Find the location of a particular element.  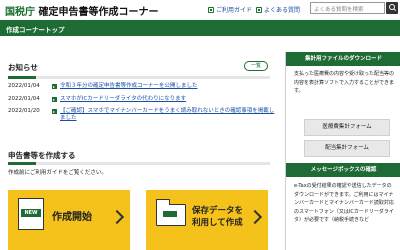

news-item: 2022/01/04 令和３年分の確定申告書等作成コーナーを公開しました is located at coordinates (142, 86).